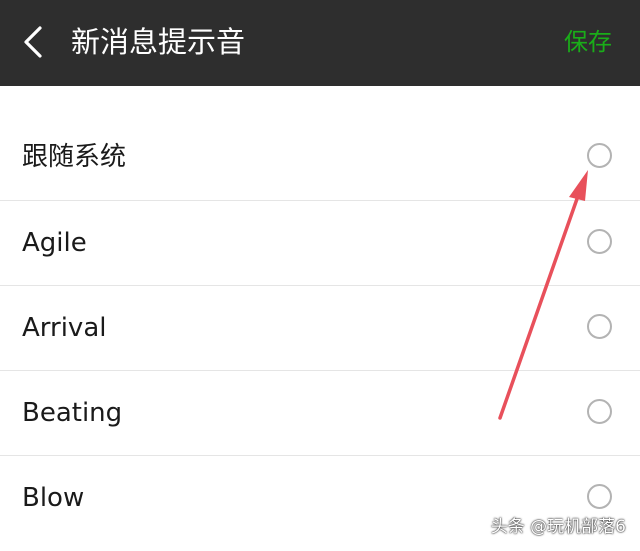  What do you see at coordinates (74, 157) in the screenshot?
I see `sound-option-label: 跟随系统` at bounding box center [74, 157].